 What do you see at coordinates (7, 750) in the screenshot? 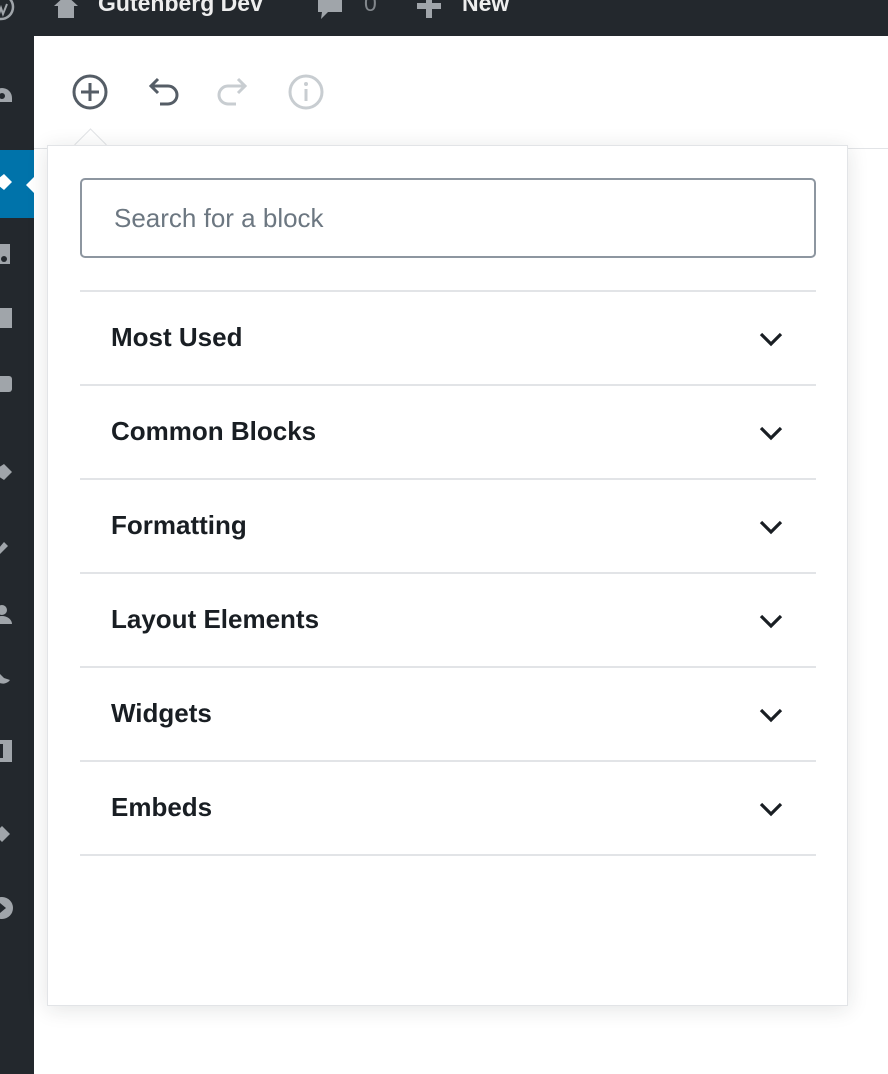
I see `settings-icon` at bounding box center [7, 750].